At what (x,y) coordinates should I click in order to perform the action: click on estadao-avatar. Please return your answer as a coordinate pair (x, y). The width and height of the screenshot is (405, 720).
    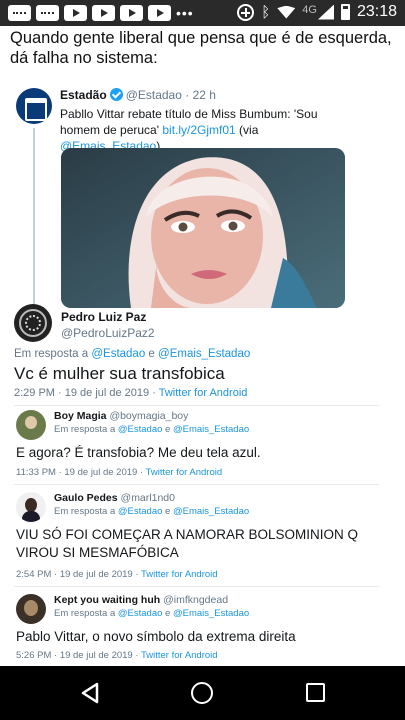
    Looking at the image, I should click on (34, 106).